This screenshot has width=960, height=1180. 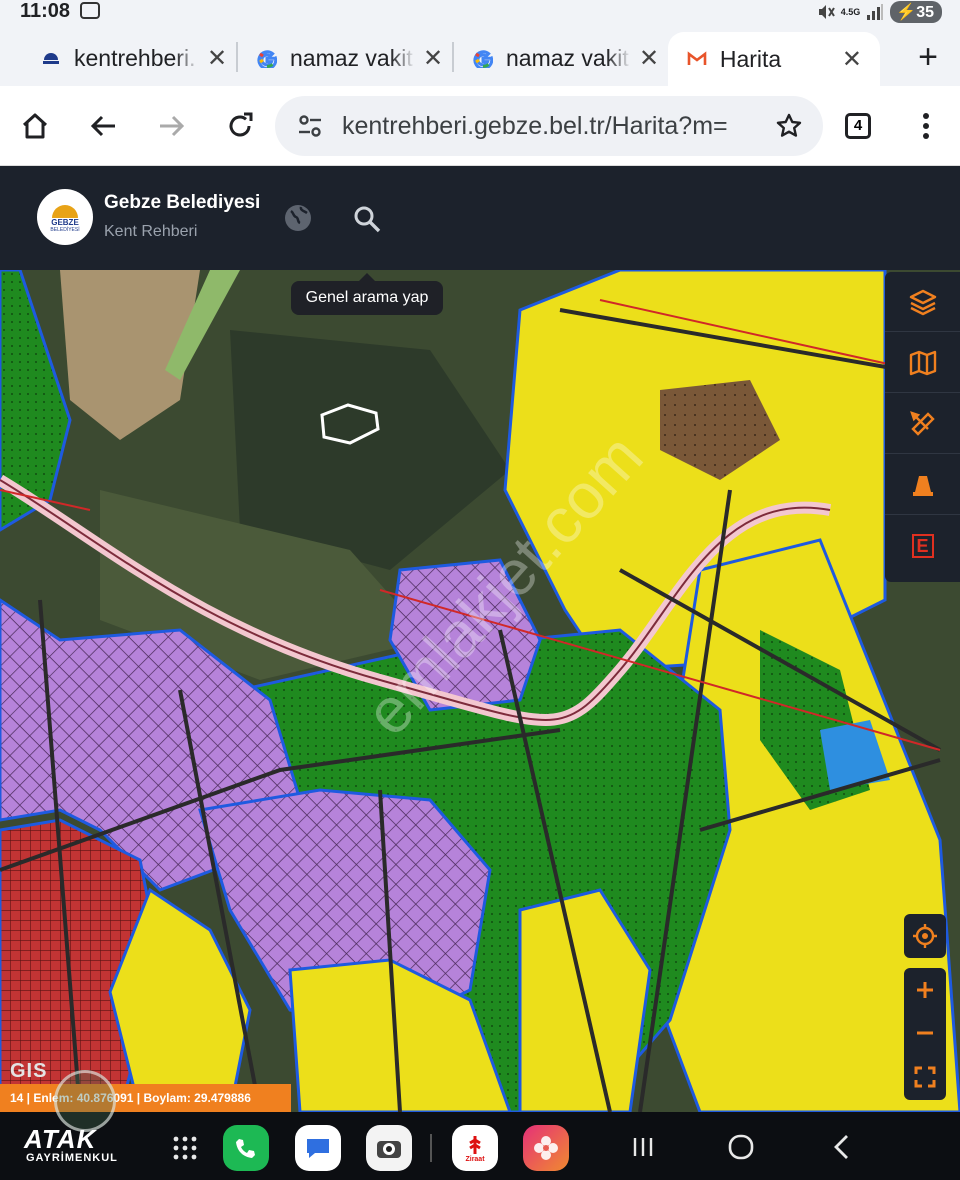 What do you see at coordinates (789, 126) in the screenshot?
I see `bookmark-star-icon` at bounding box center [789, 126].